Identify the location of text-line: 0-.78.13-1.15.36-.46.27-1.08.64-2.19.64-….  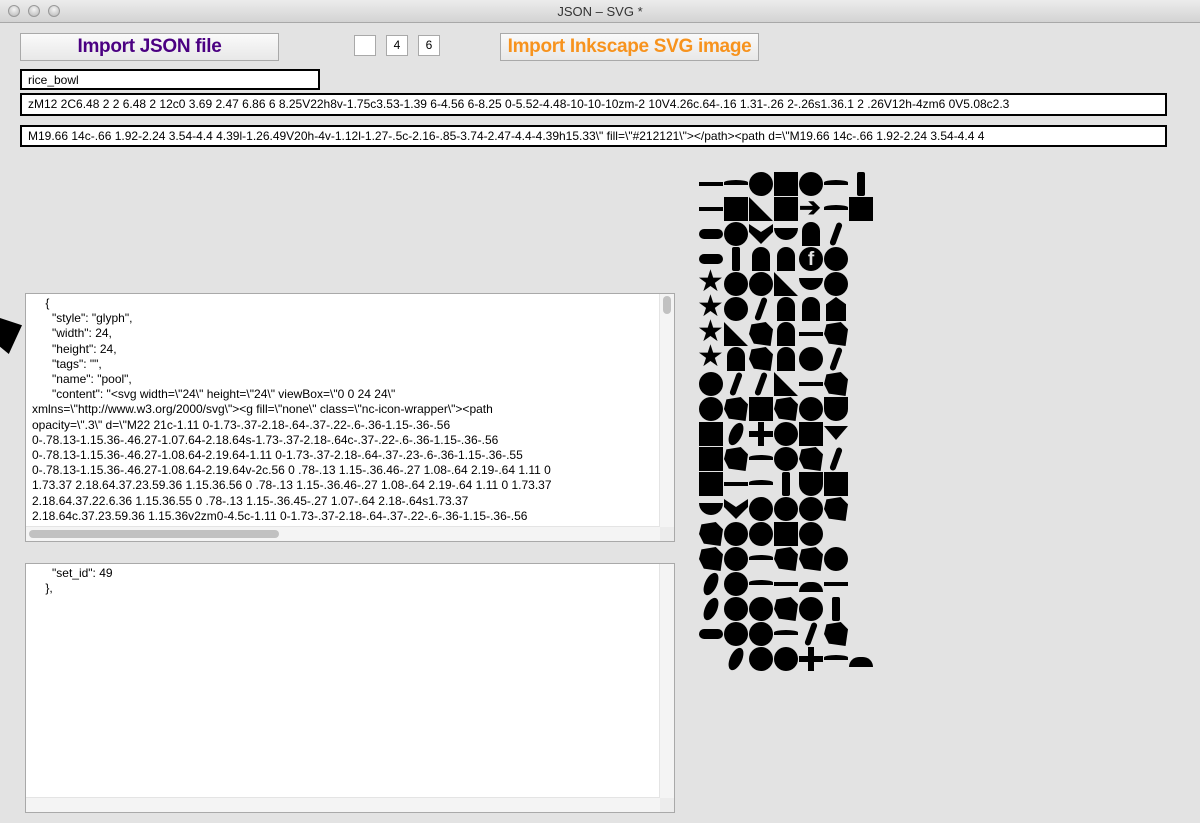
(277, 455).